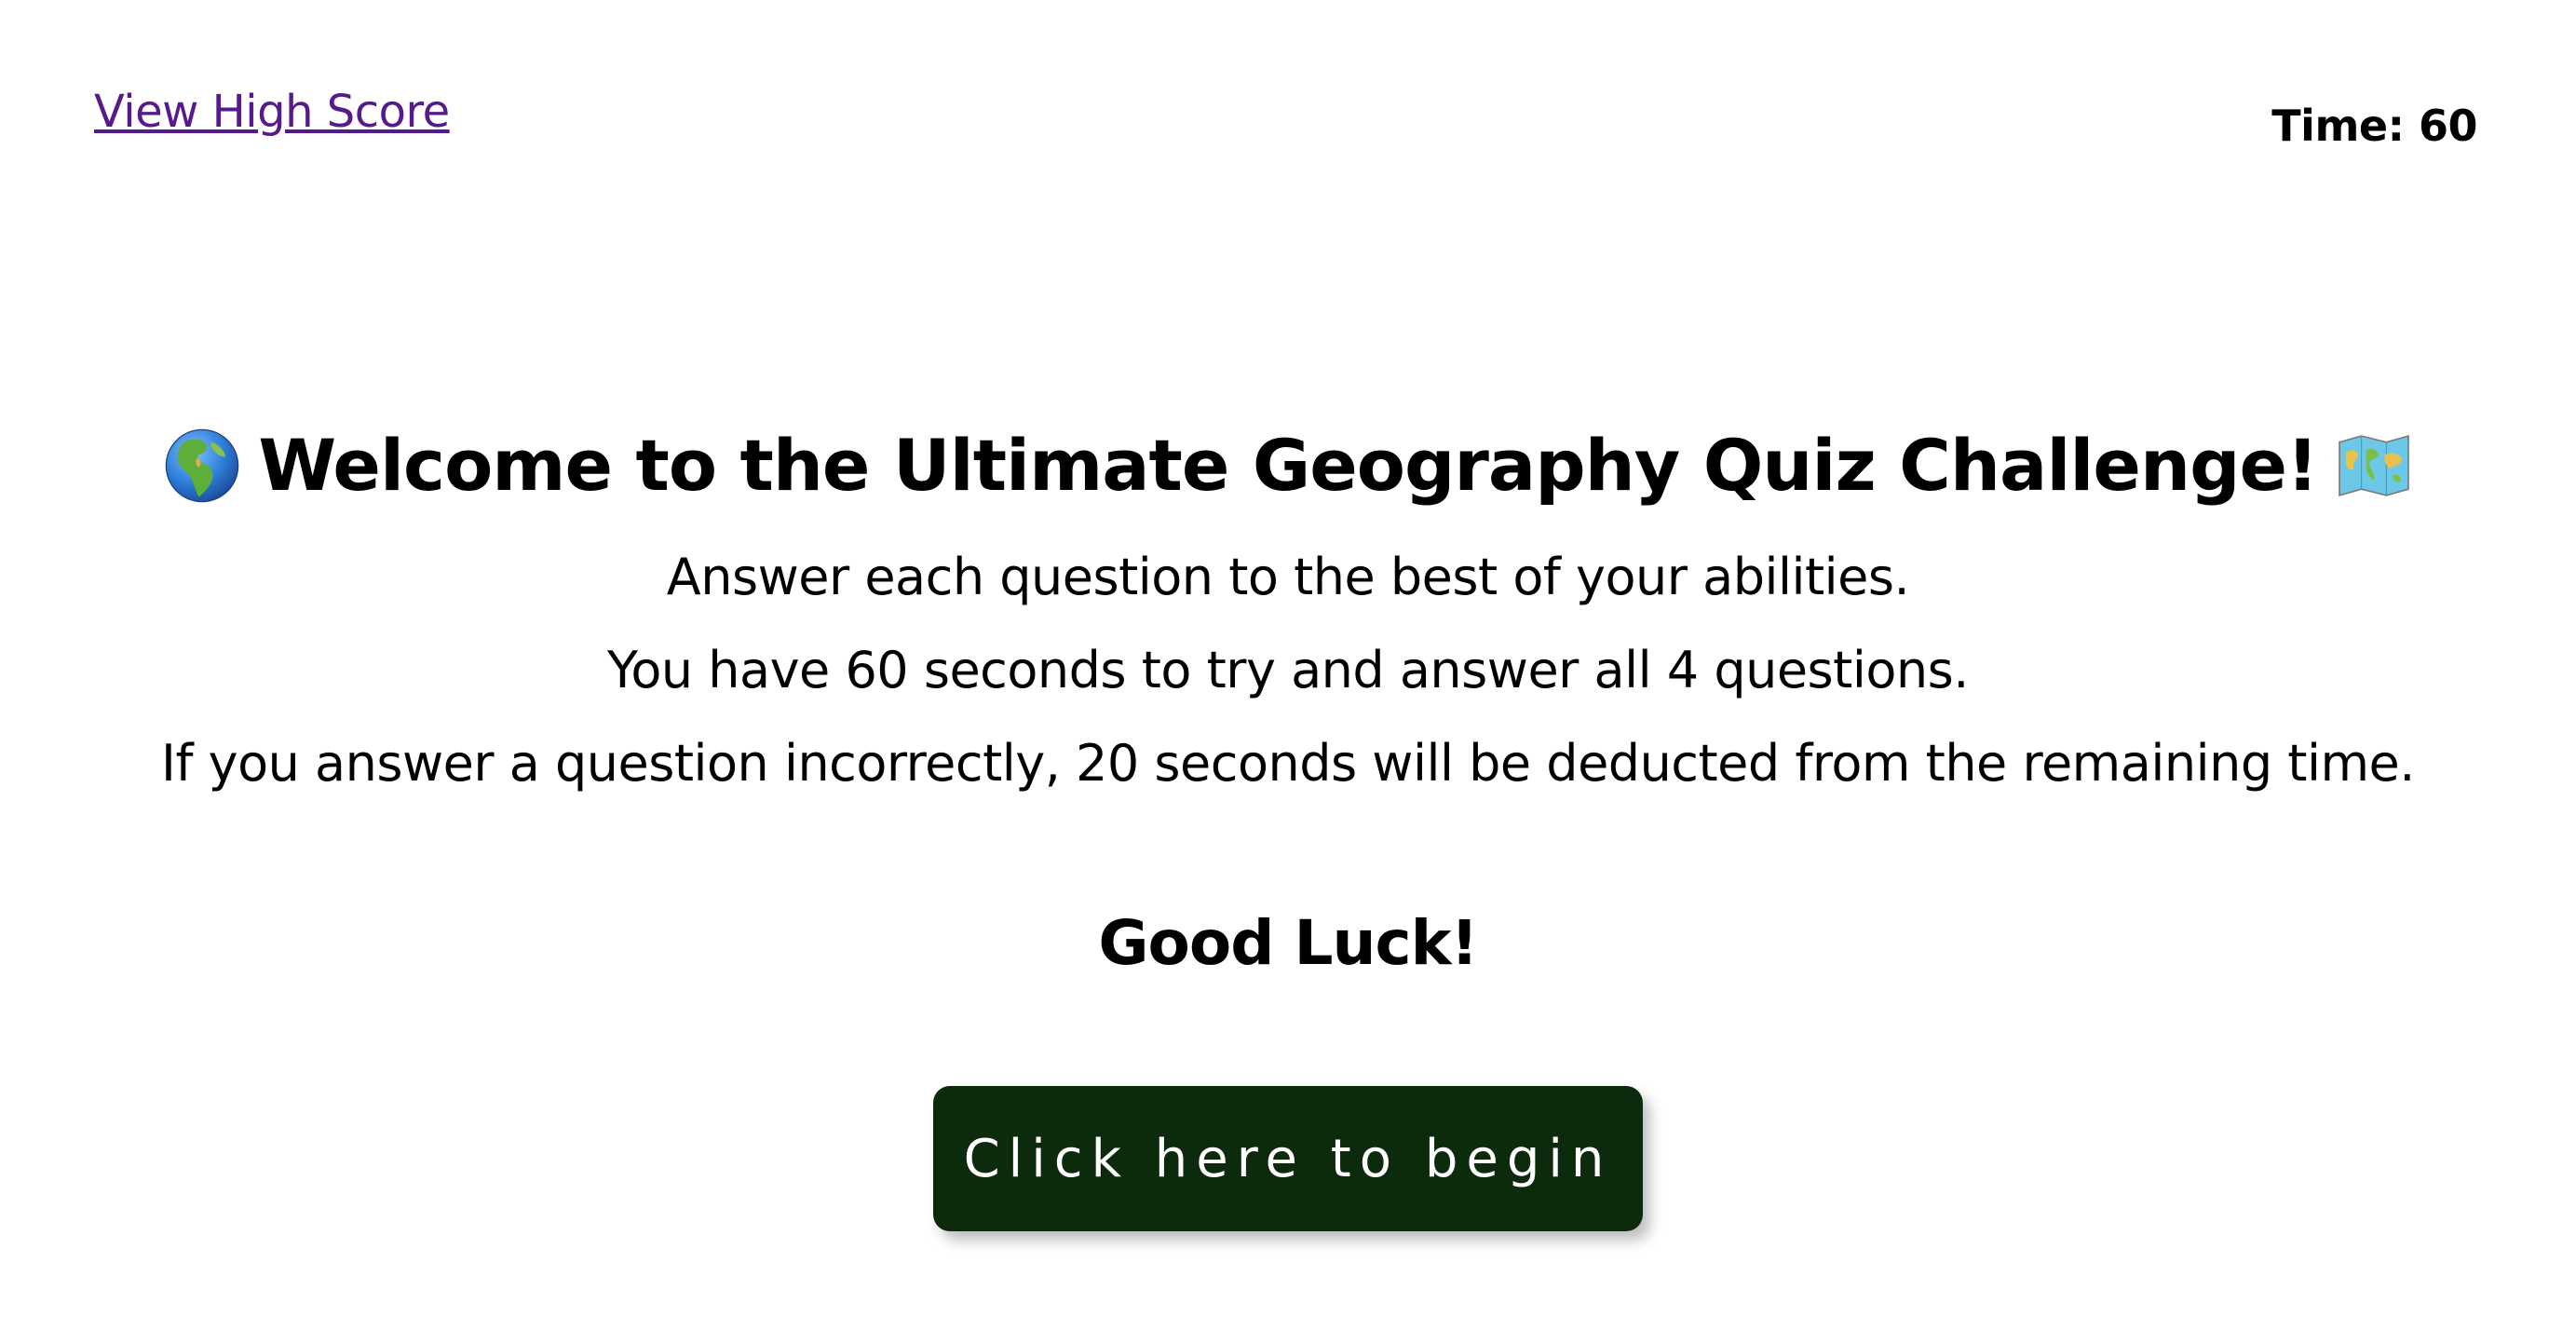 The height and width of the screenshot is (1330, 2576). What do you see at coordinates (2338, 126) in the screenshot?
I see `timer-label: Time:` at bounding box center [2338, 126].